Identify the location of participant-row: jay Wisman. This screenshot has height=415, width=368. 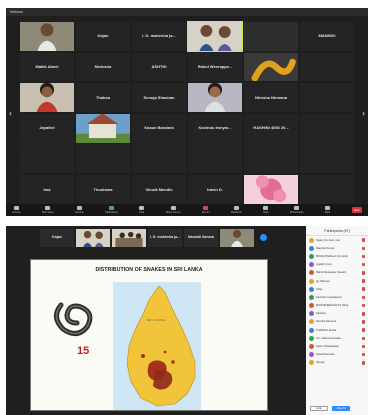
(337, 281).